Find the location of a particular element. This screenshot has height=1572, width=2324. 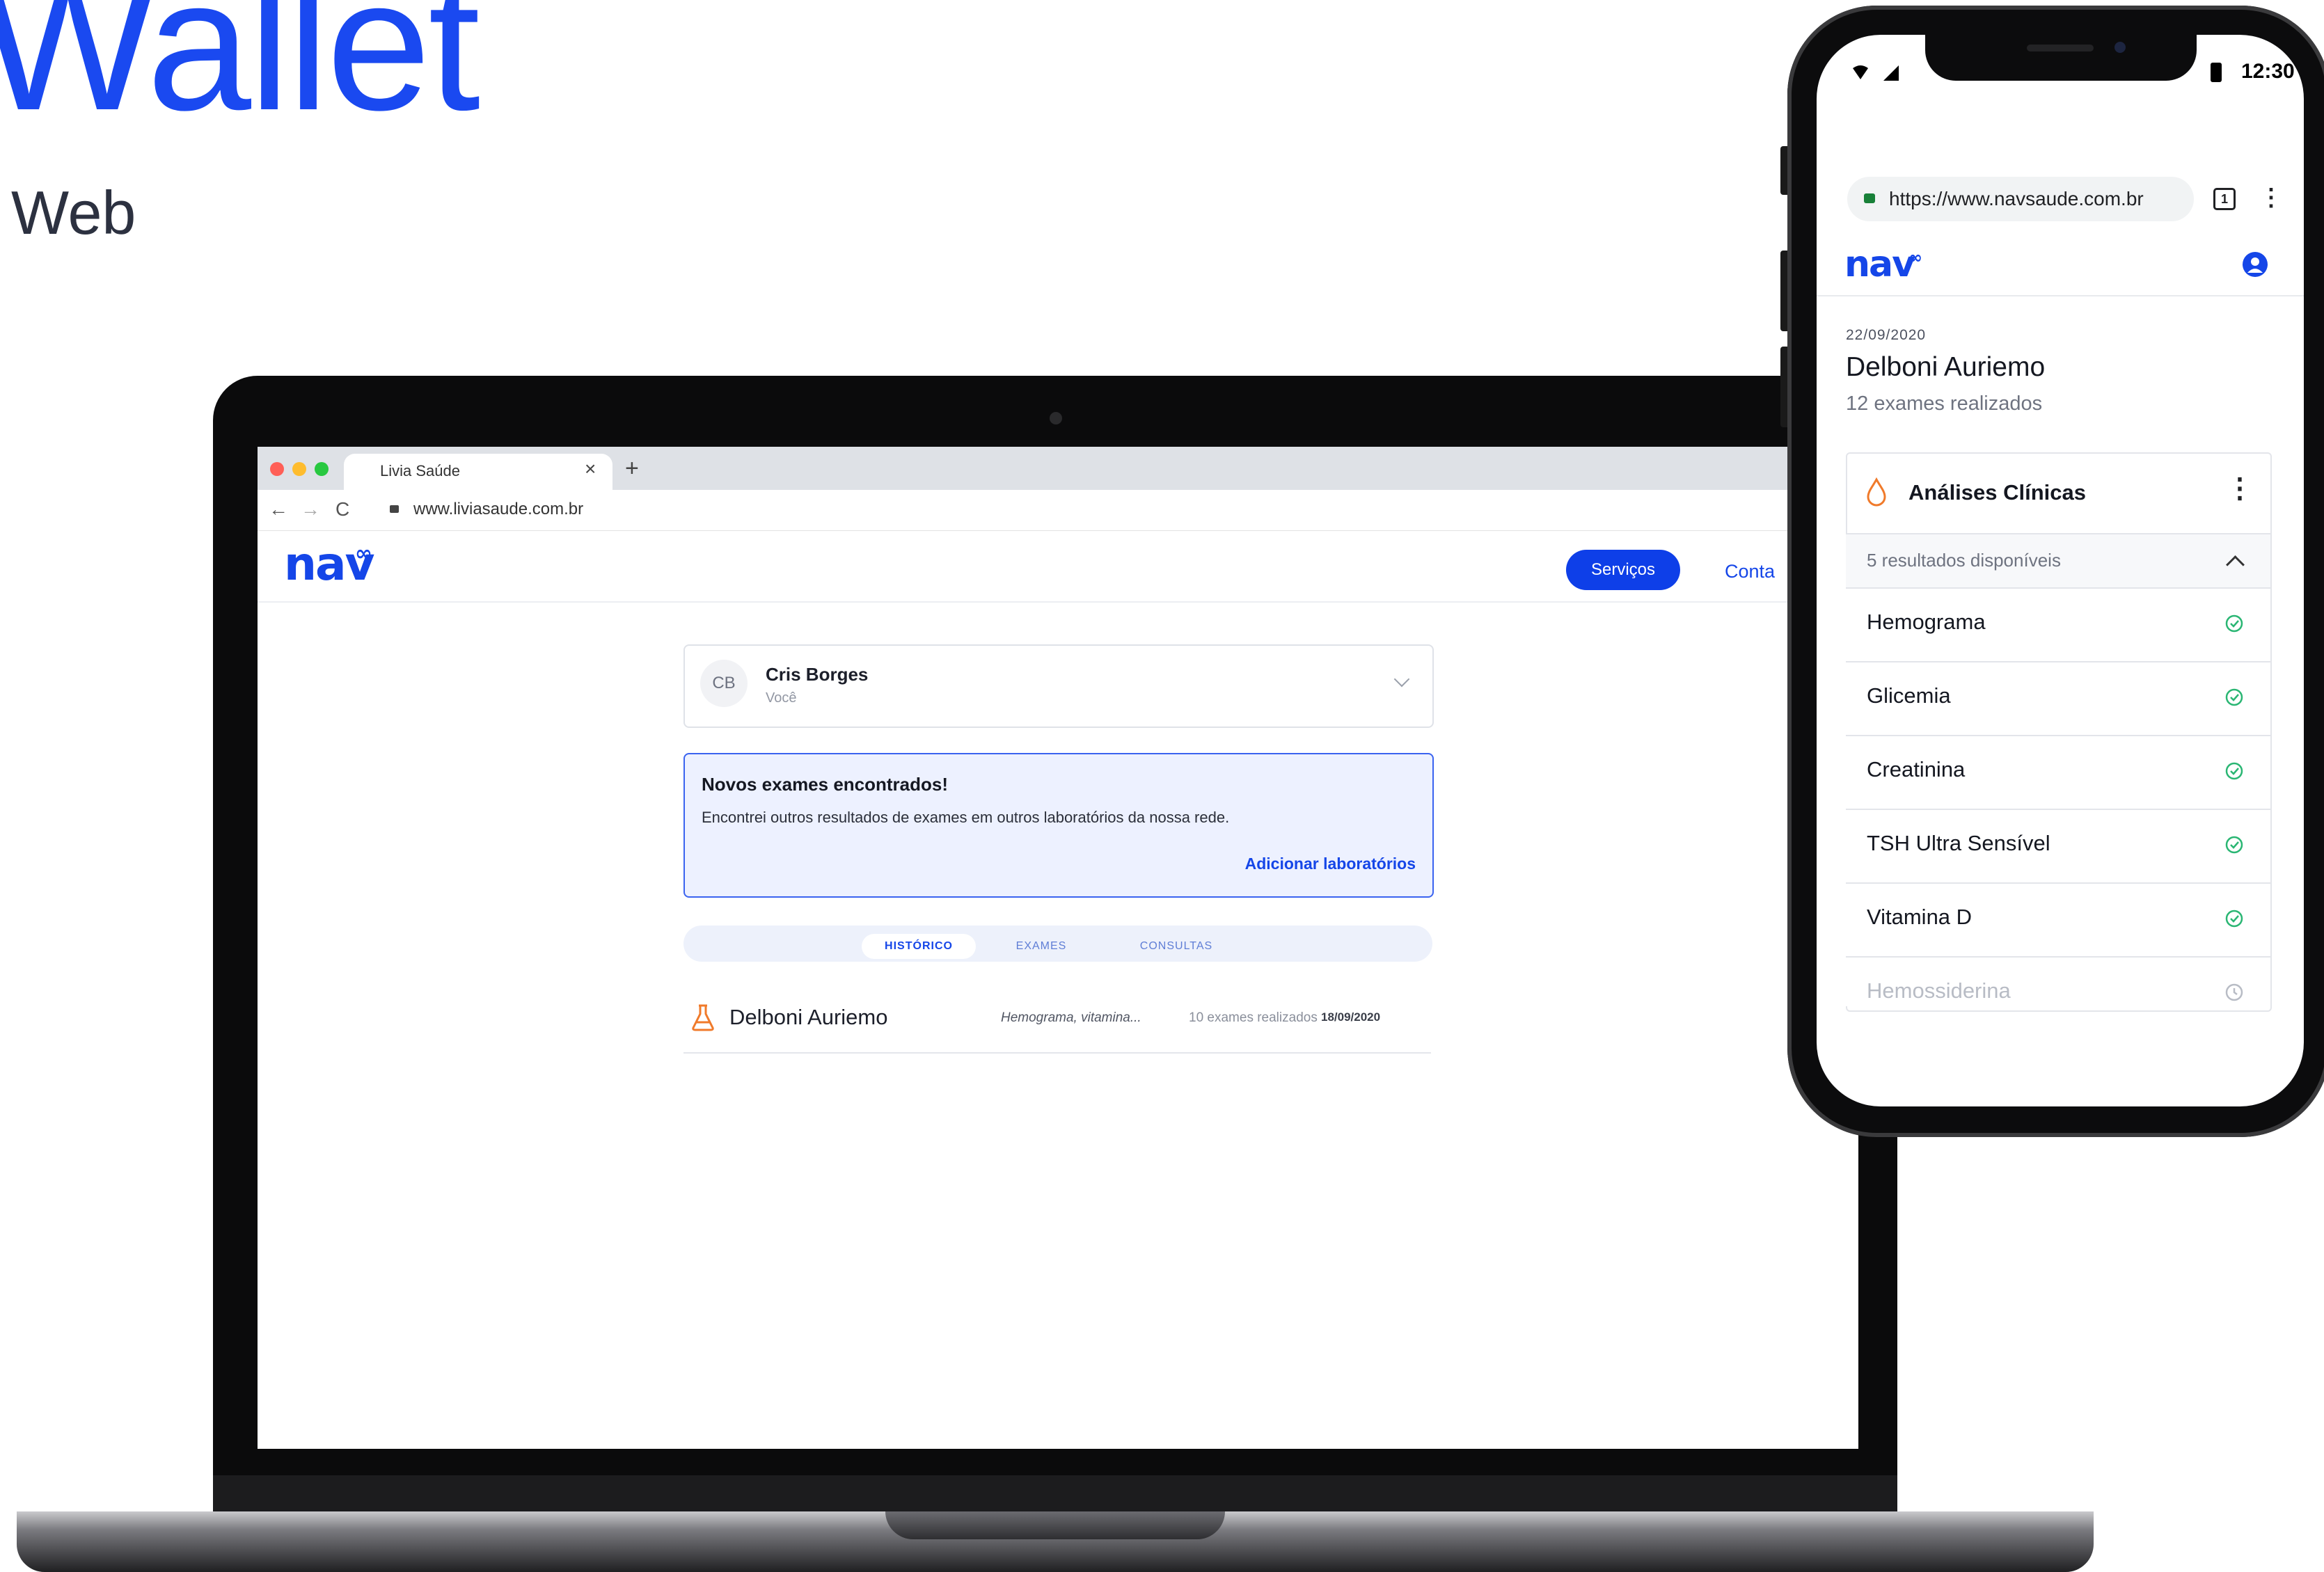

list-item: Hemograma is located at coordinates (2058, 626).